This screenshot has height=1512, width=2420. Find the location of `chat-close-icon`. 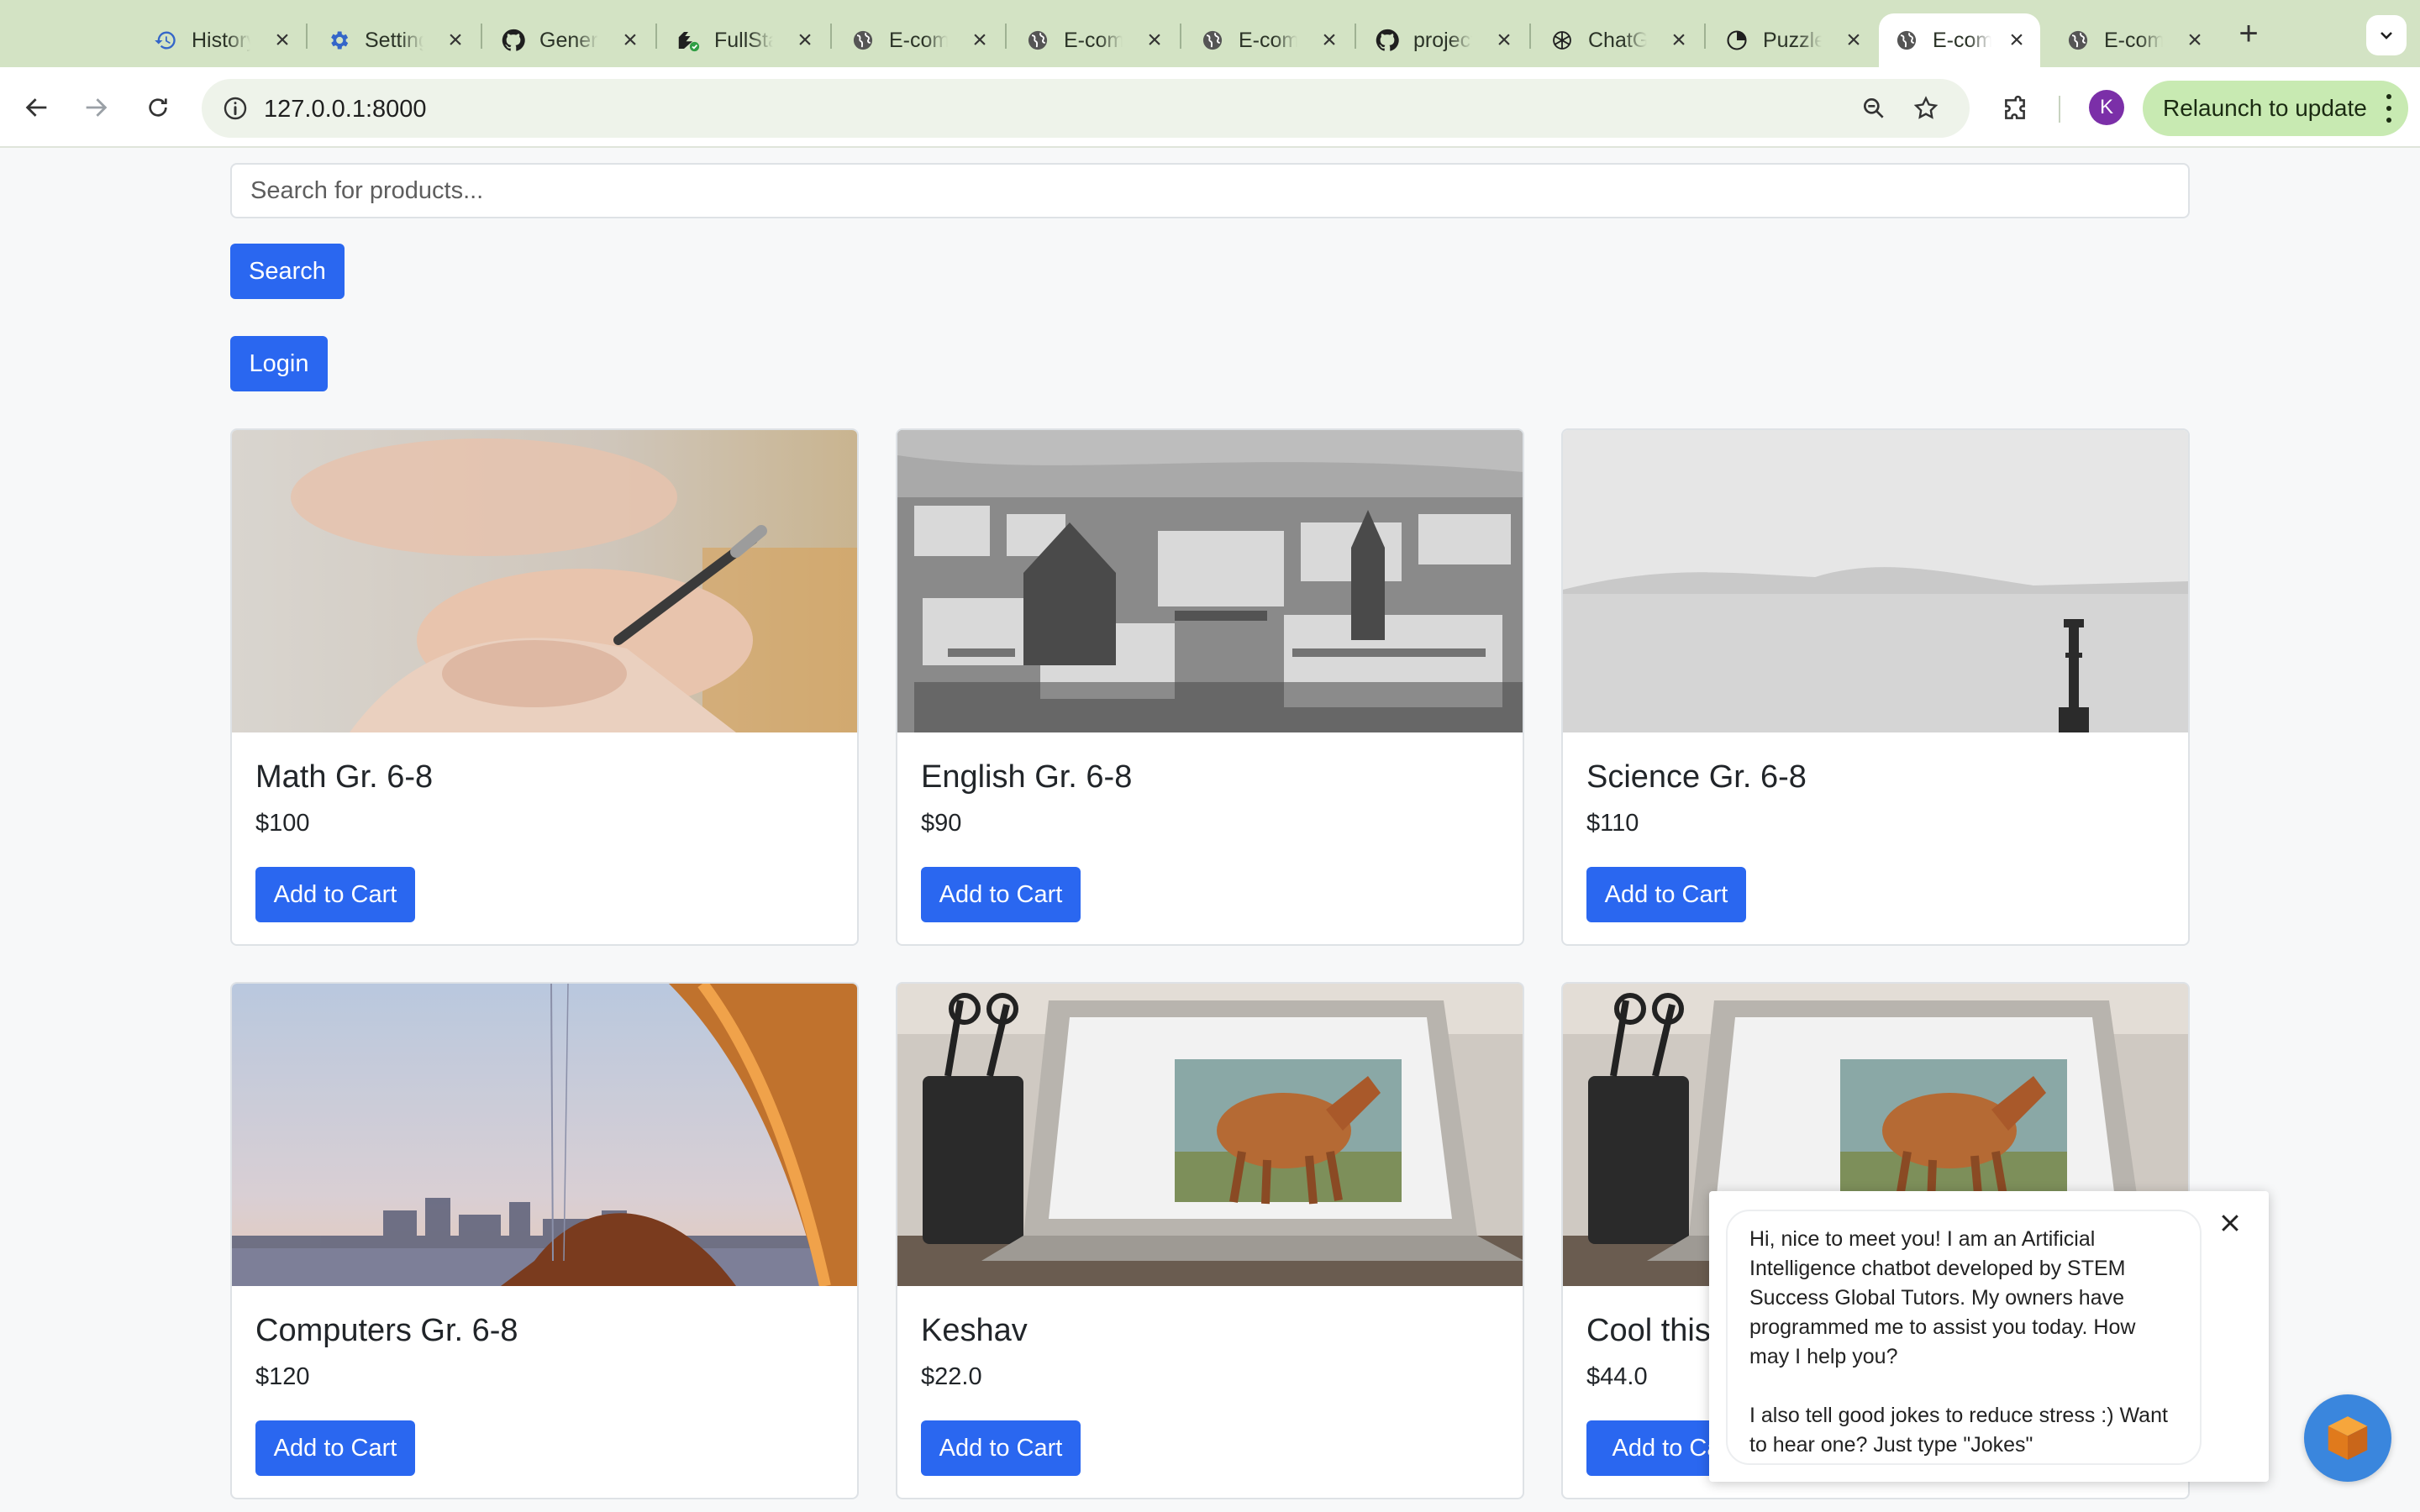

chat-close-icon is located at coordinates (2230, 1223).